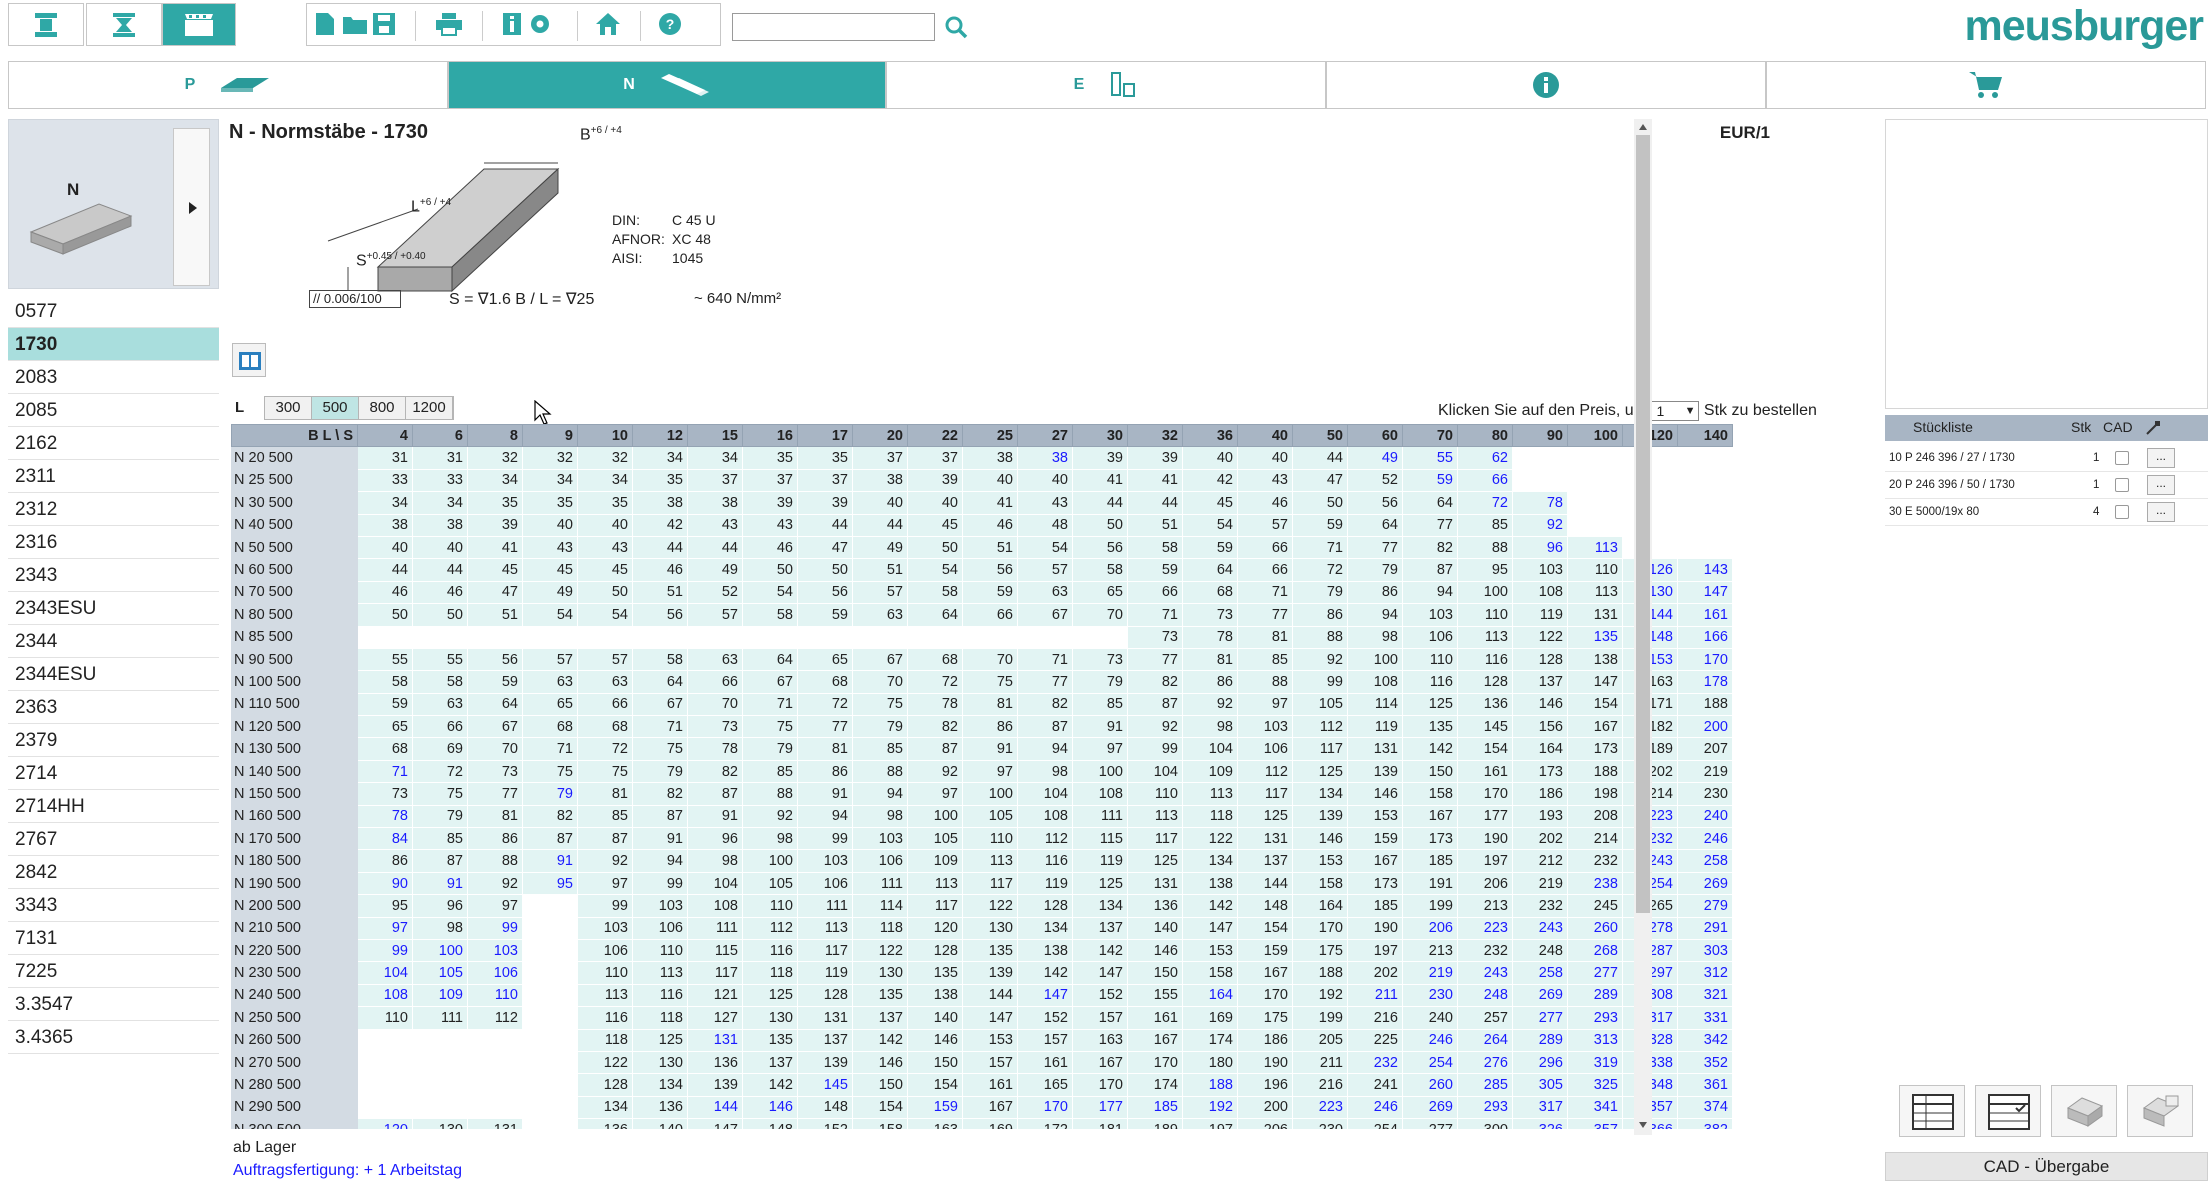 The width and height of the screenshot is (2211, 1181). I want to click on price-cell: 56, so click(495, 659).